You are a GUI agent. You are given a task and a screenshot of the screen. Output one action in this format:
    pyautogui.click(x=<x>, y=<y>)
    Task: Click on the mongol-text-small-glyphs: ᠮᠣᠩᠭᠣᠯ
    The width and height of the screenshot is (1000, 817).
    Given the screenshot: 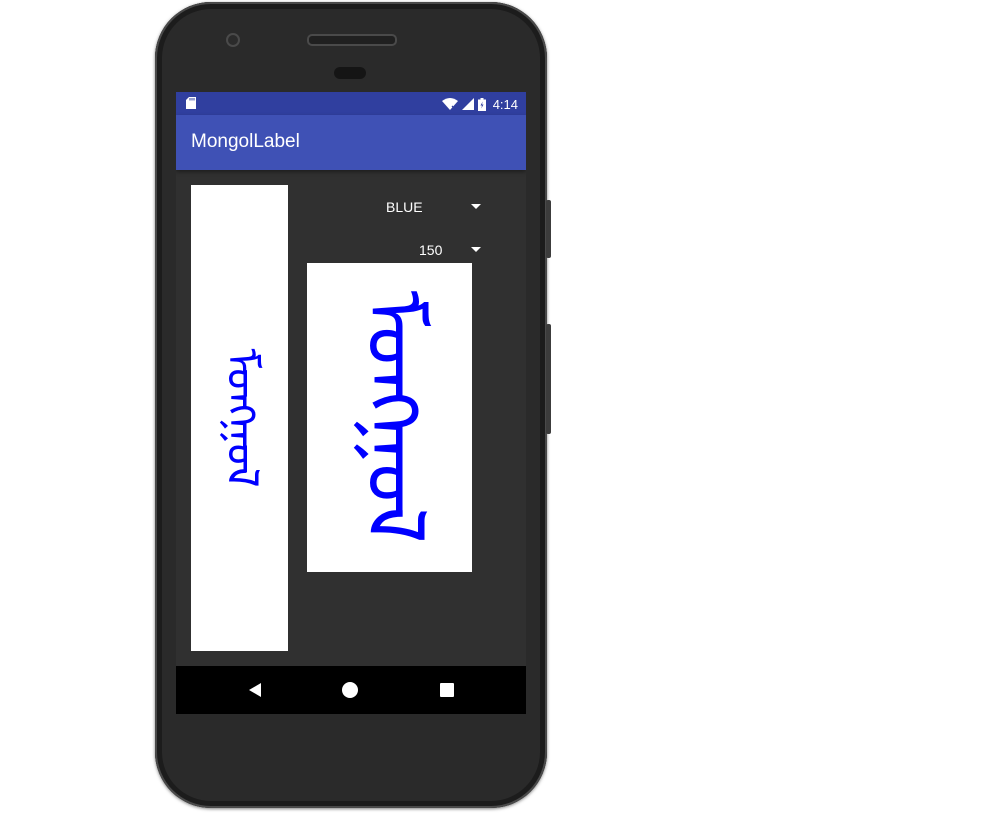 What is the action you would take?
    pyautogui.click(x=241, y=417)
    